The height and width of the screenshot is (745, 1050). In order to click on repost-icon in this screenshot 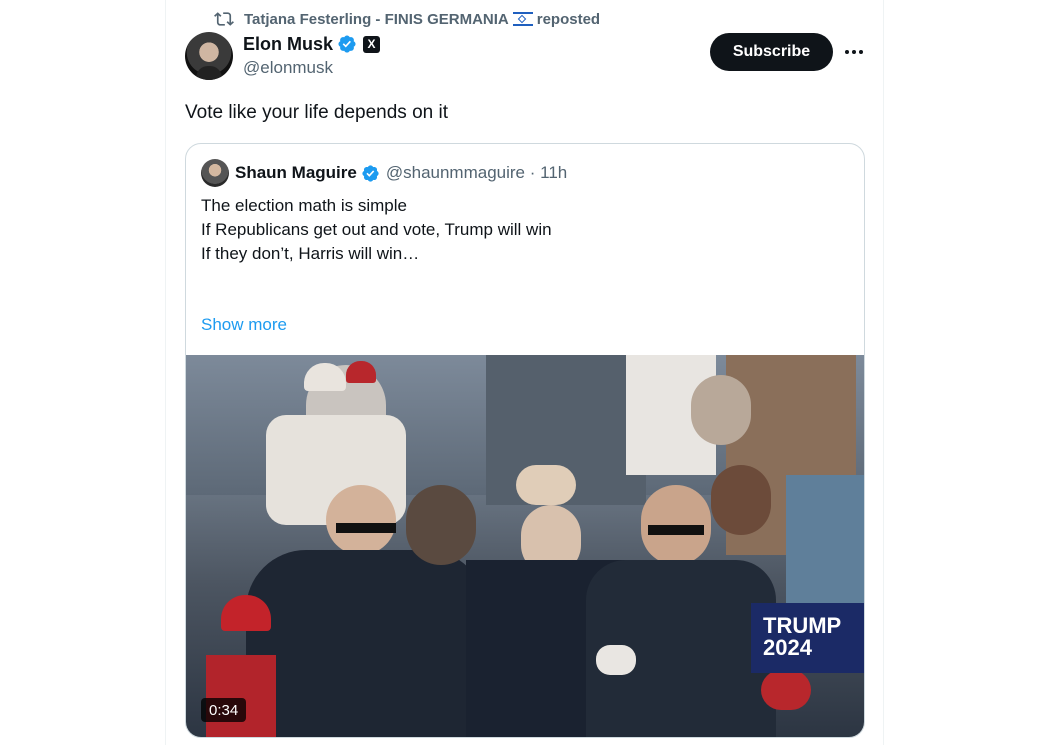, I will do `click(224, 19)`.